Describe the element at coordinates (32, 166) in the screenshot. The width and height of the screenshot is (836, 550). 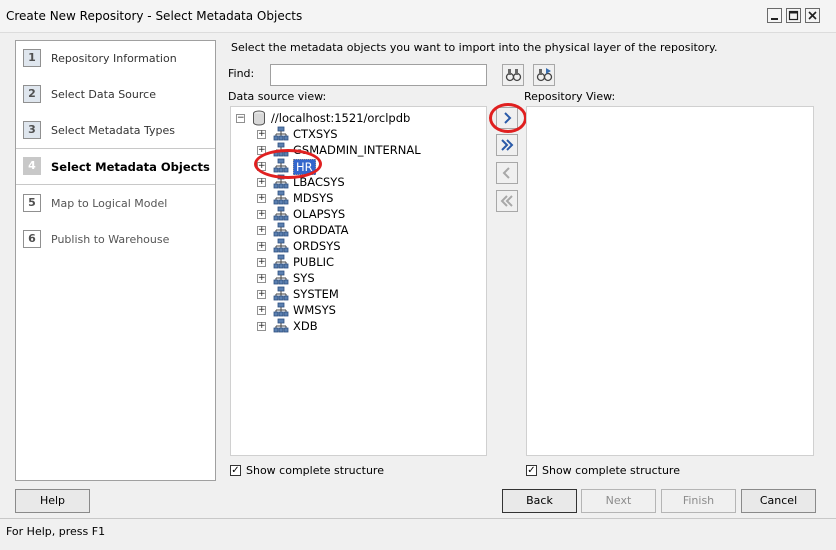
I see `step-number: 4` at that location.